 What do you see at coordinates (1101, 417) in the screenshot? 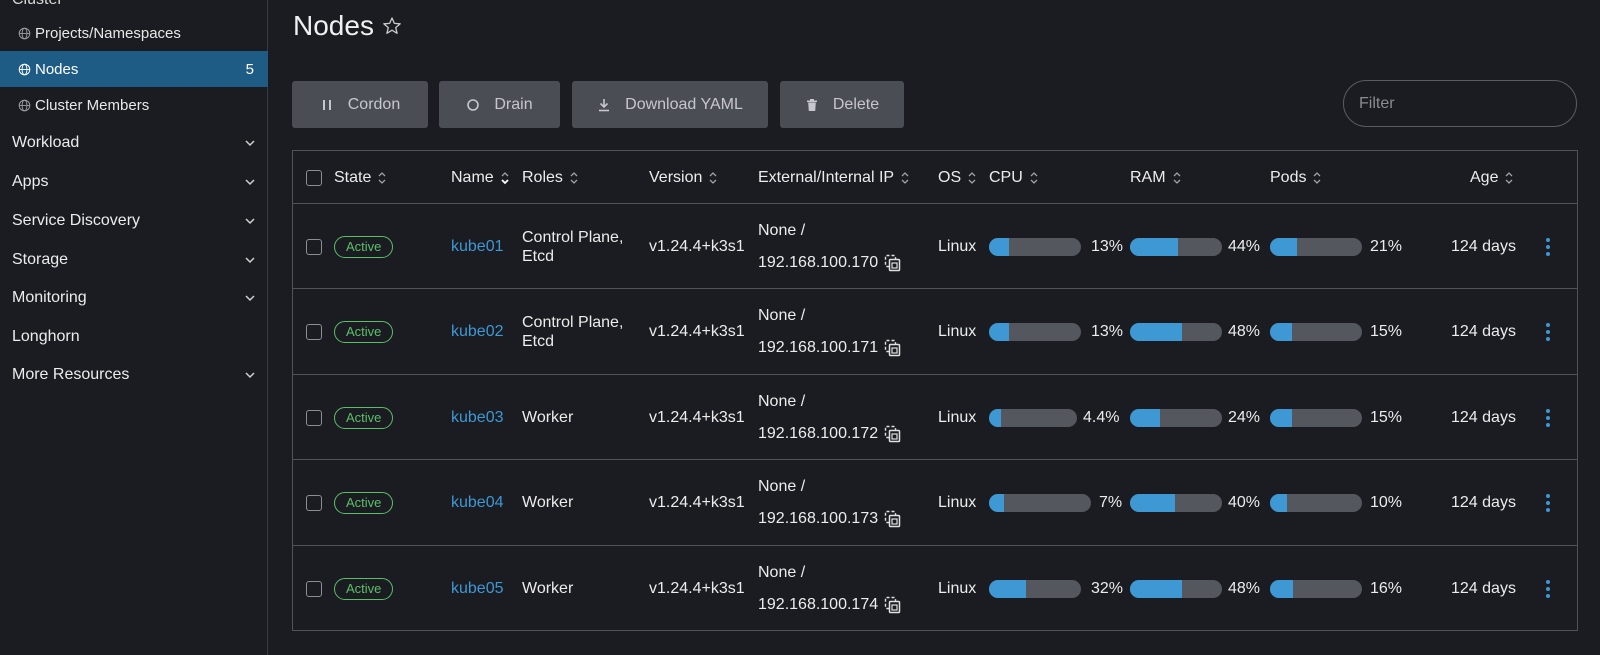
I see `cpu-percent: 4.4%` at bounding box center [1101, 417].